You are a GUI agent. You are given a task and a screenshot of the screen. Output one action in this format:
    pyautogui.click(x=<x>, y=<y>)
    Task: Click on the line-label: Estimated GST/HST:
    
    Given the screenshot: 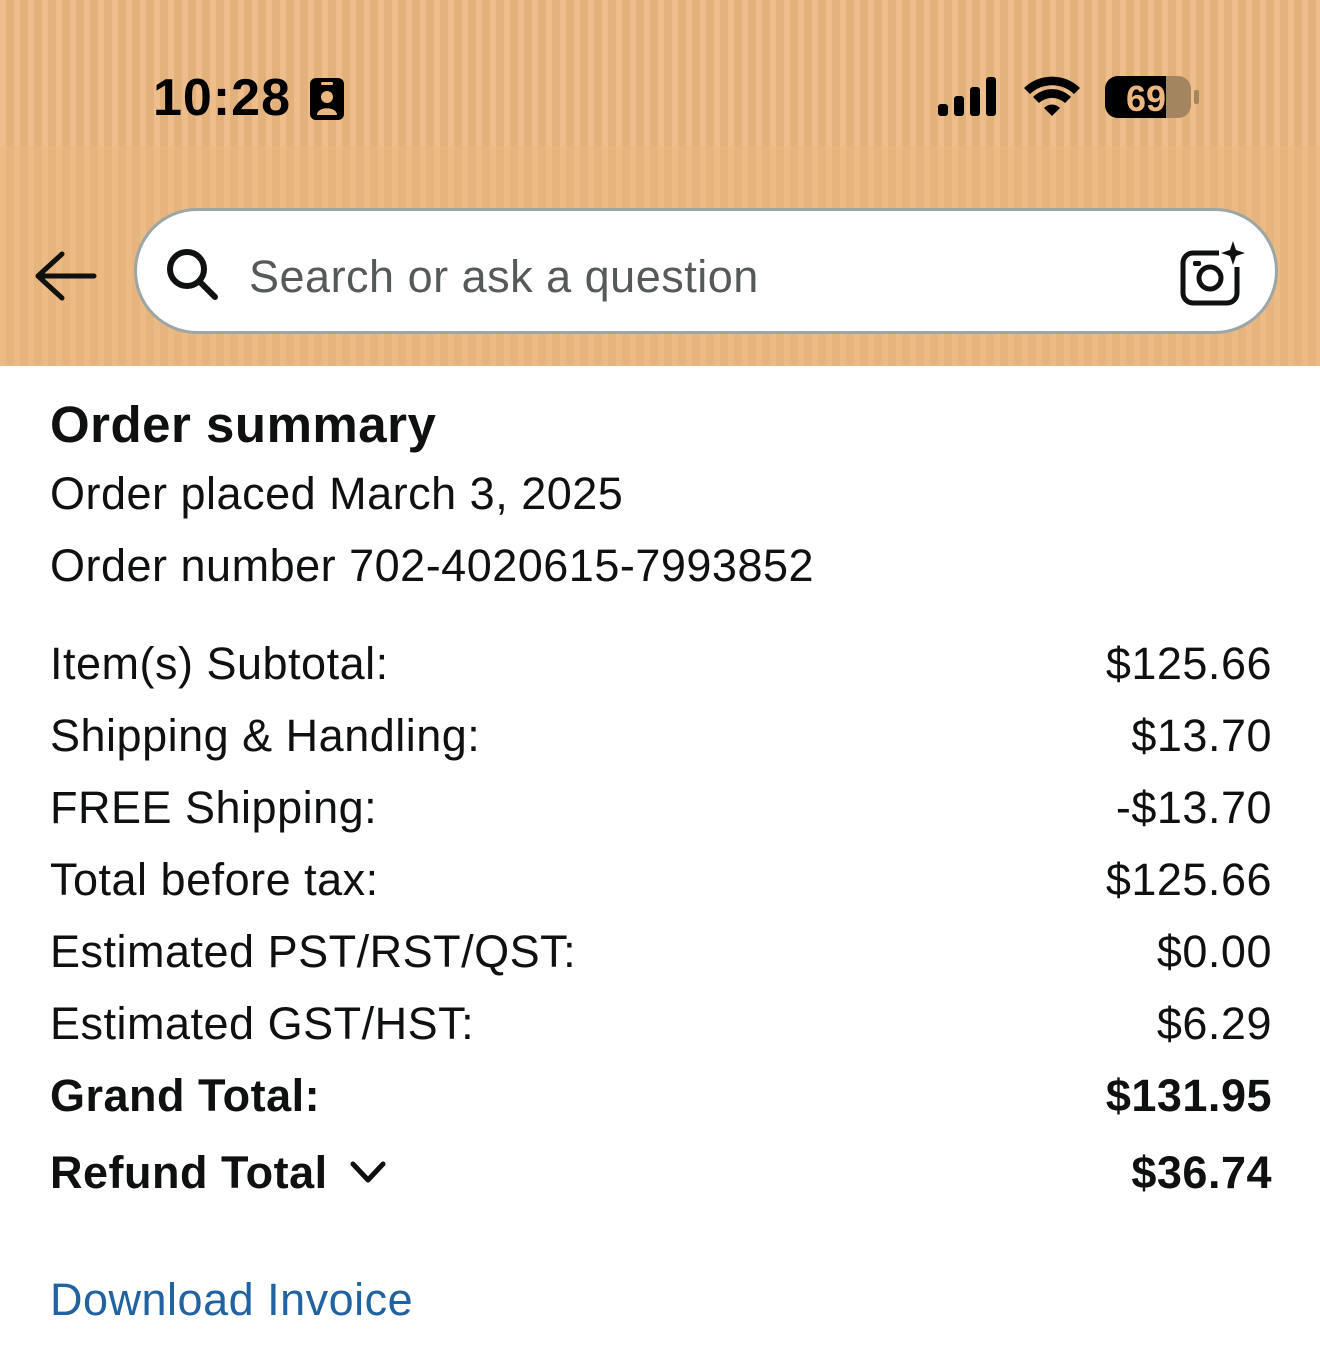 What is the action you would take?
    pyautogui.click(x=262, y=1023)
    